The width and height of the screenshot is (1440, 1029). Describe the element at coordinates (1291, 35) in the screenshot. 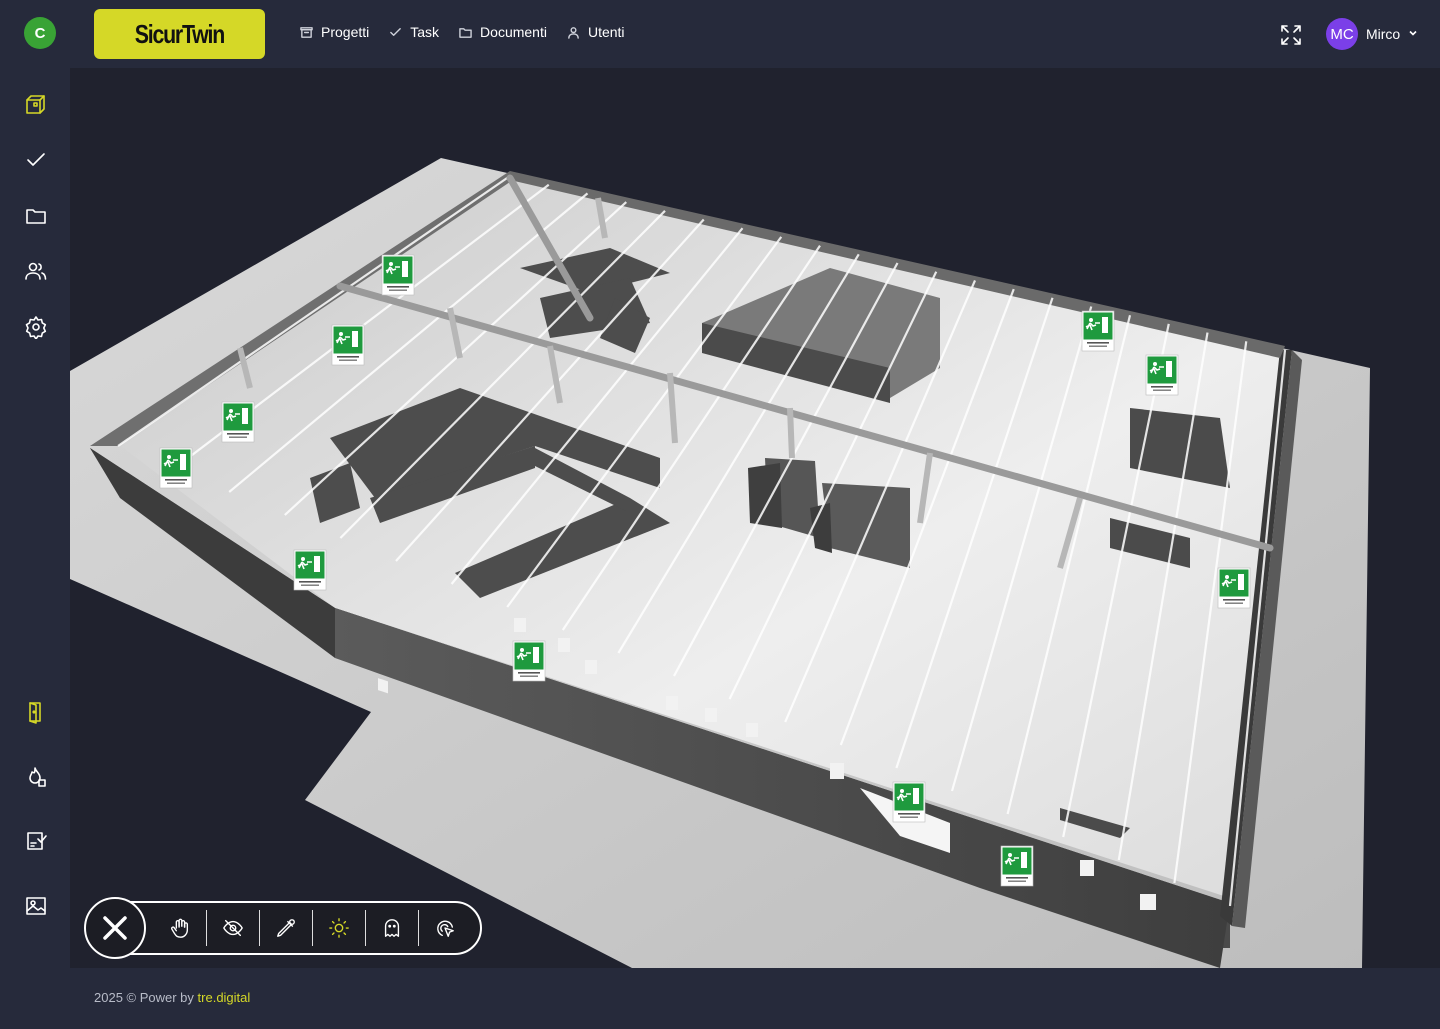

I see `fullscreen-icon` at that location.